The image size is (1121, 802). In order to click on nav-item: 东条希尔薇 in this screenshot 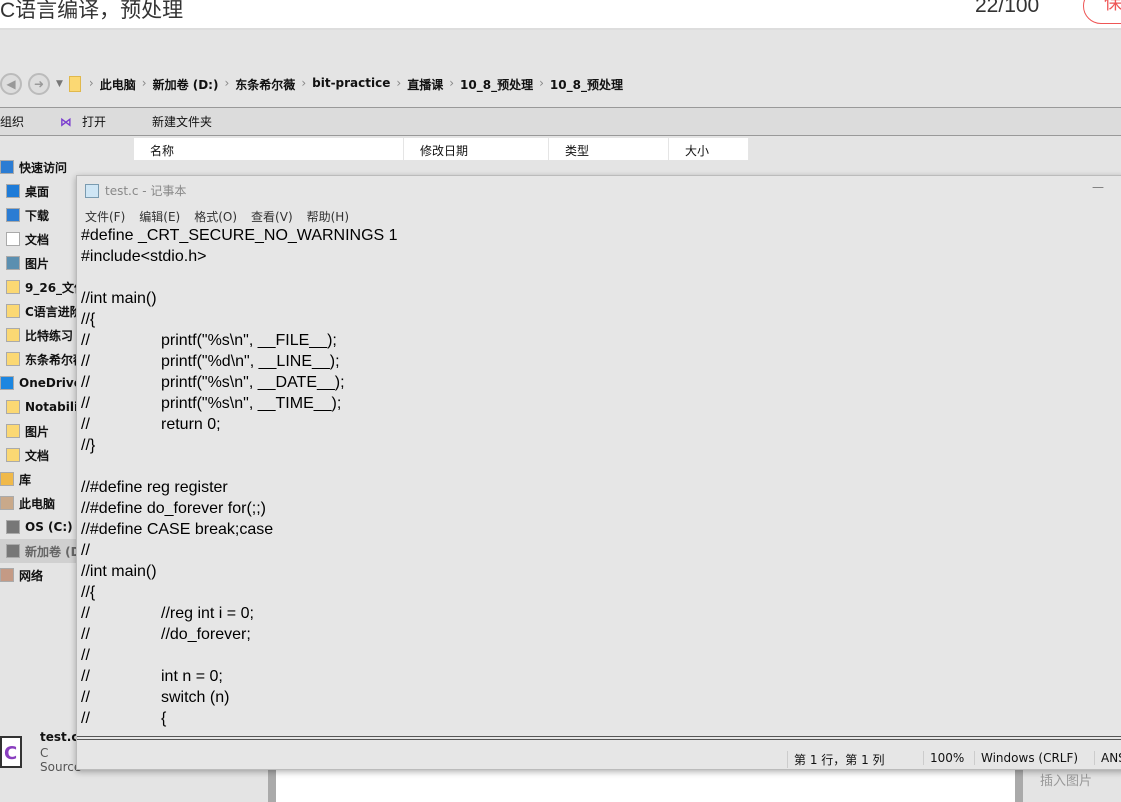, I will do `click(40, 359)`.